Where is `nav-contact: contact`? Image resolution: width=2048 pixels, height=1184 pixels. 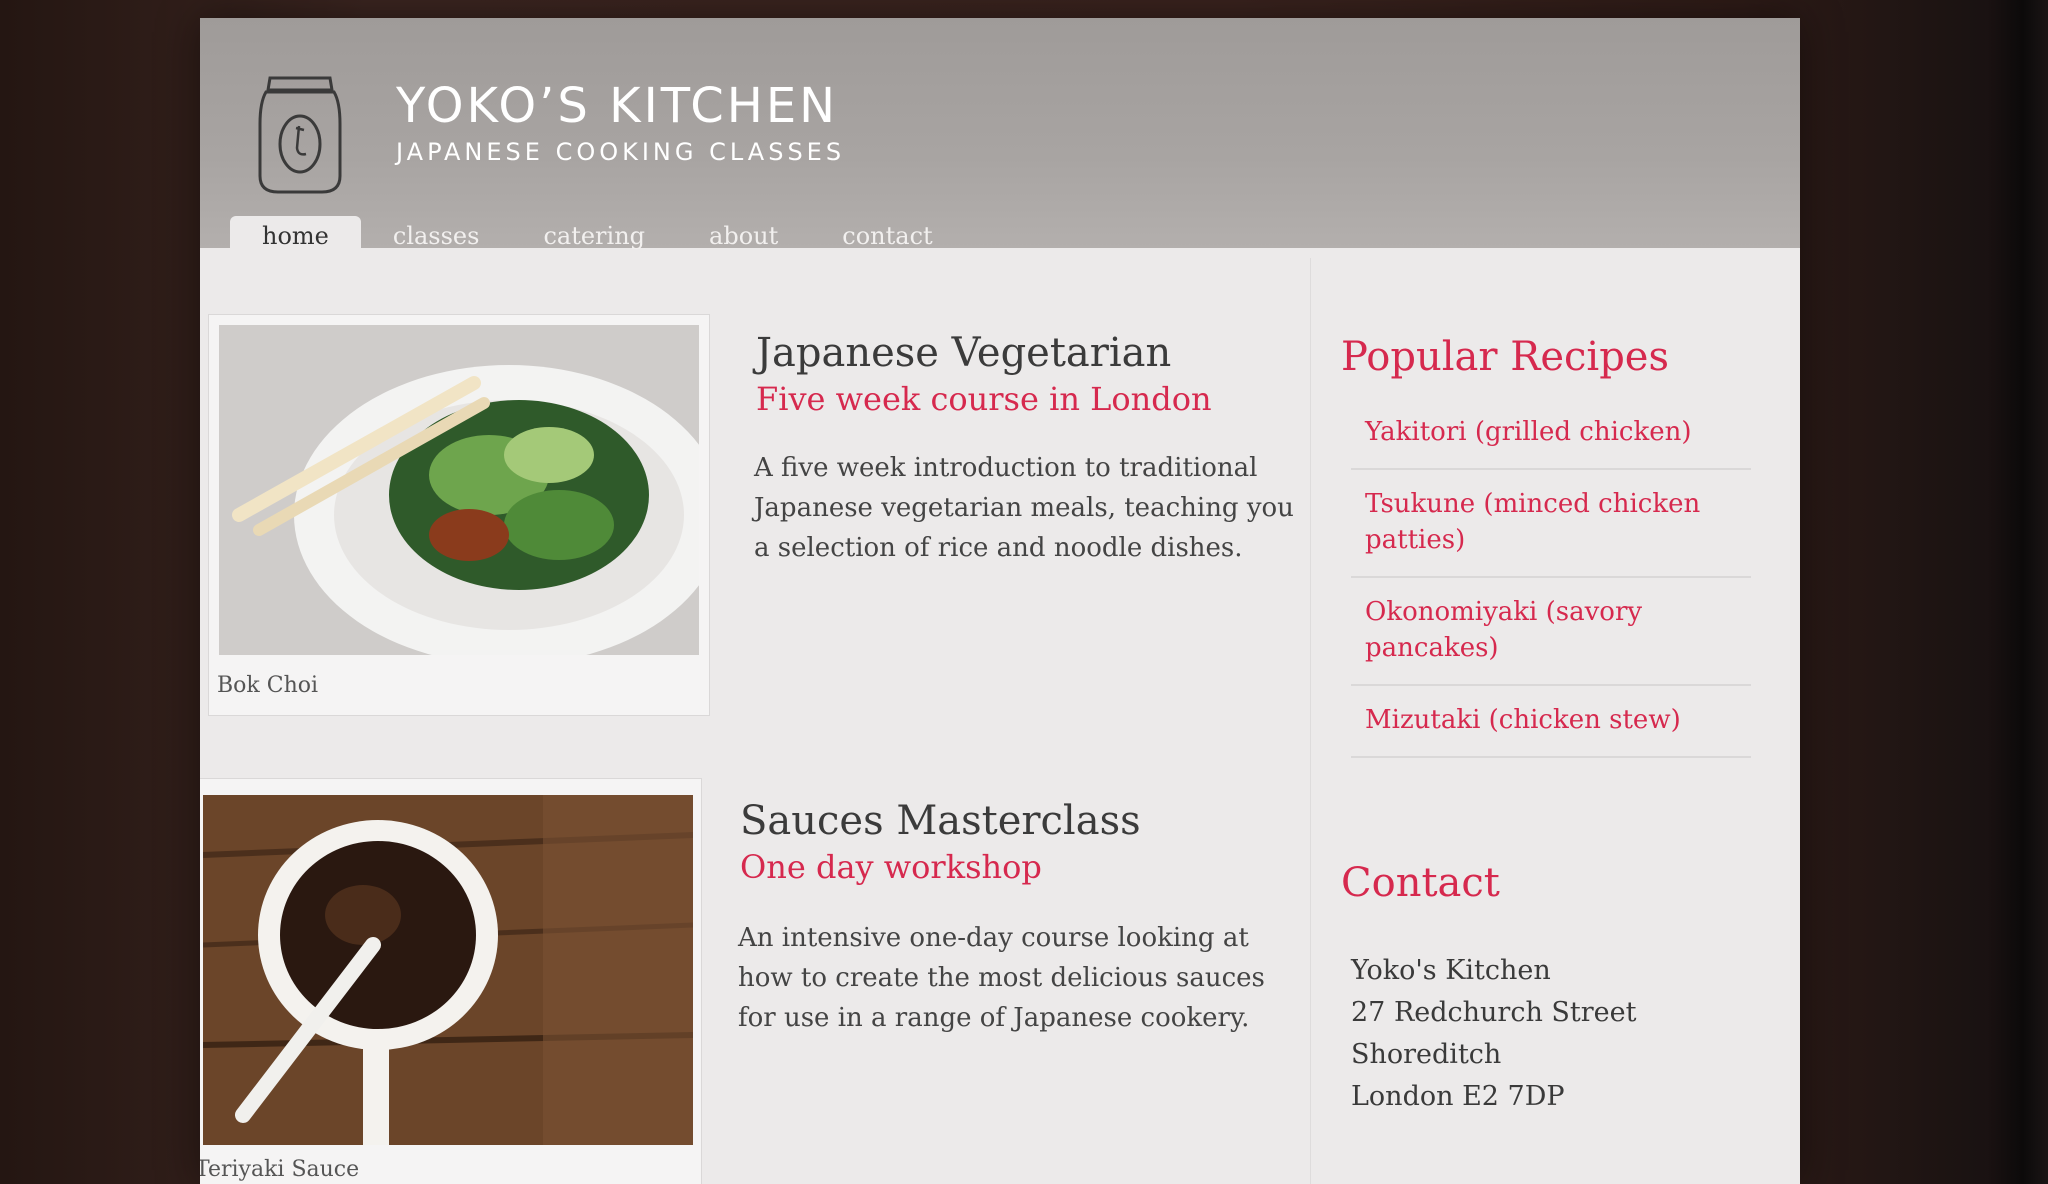
nav-contact: contact is located at coordinates (887, 236).